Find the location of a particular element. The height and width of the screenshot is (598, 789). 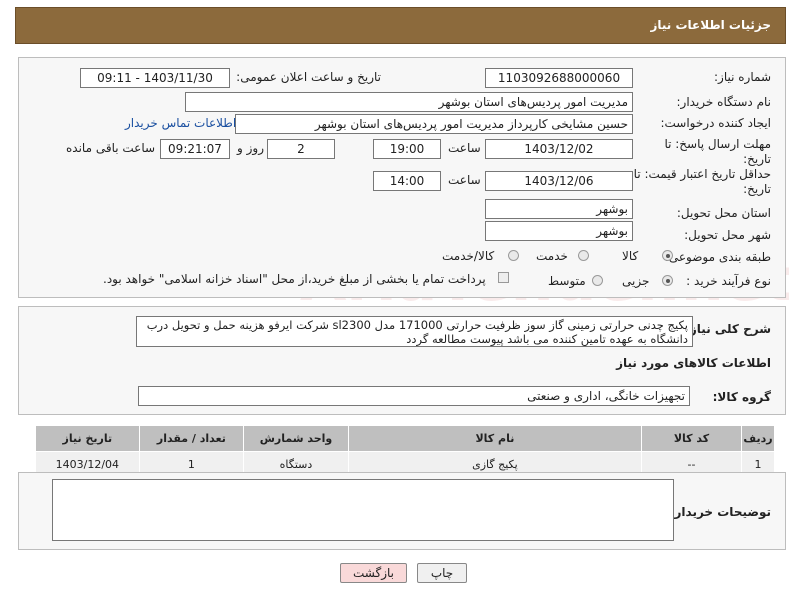

print-button: چاپ is located at coordinates (442, 573).